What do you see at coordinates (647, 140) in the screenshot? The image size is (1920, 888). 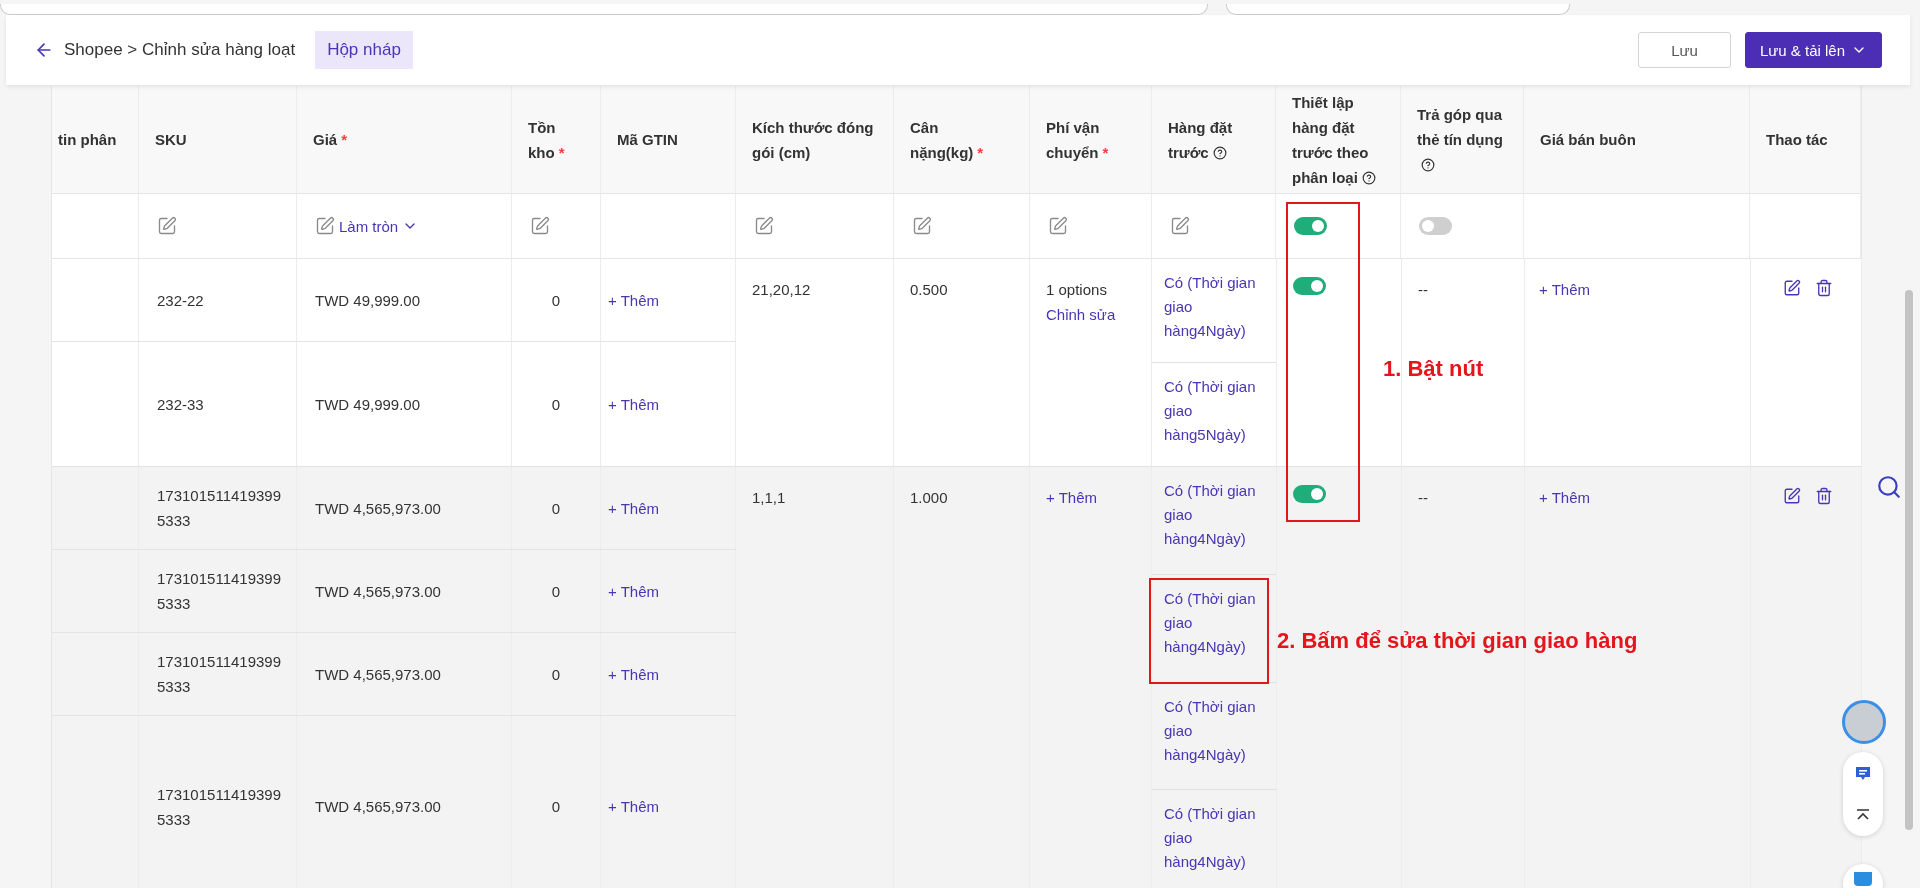 I see `column-header: Mã GTIN` at bounding box center [647, 140].